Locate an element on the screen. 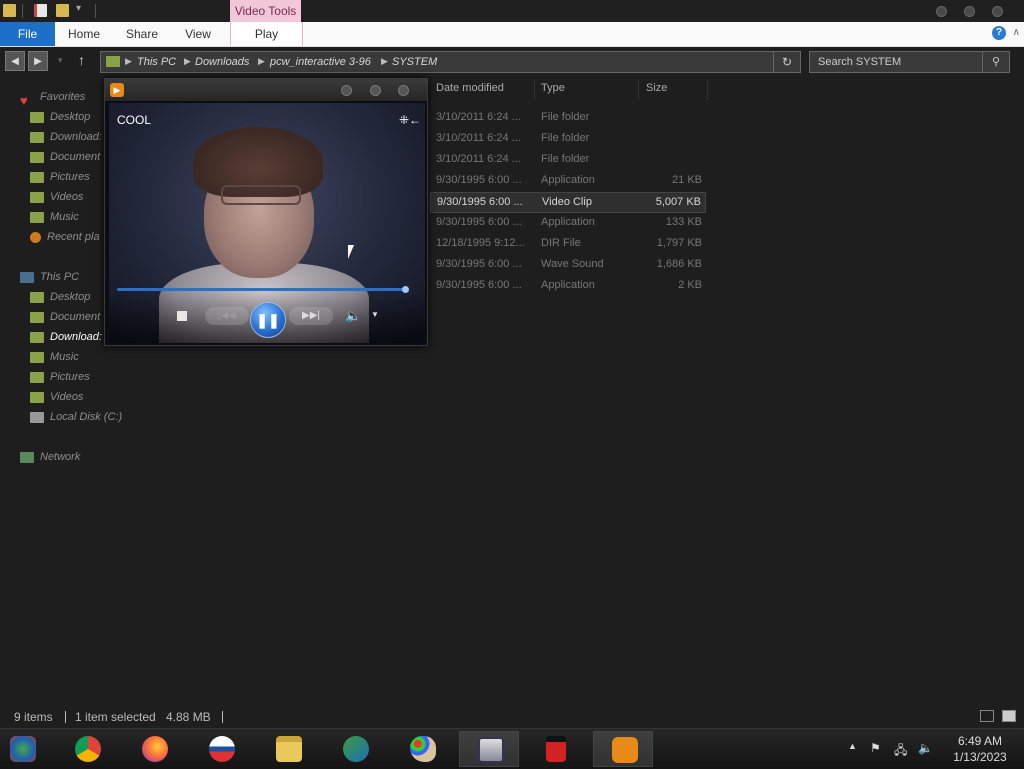 This screenshot has height=769, width=1024. media-player-window: ▶ COOL ⁜← |◀◀ ❚❚ ▶▶| 🔈 ▼ is located at coordinates (266, 212).